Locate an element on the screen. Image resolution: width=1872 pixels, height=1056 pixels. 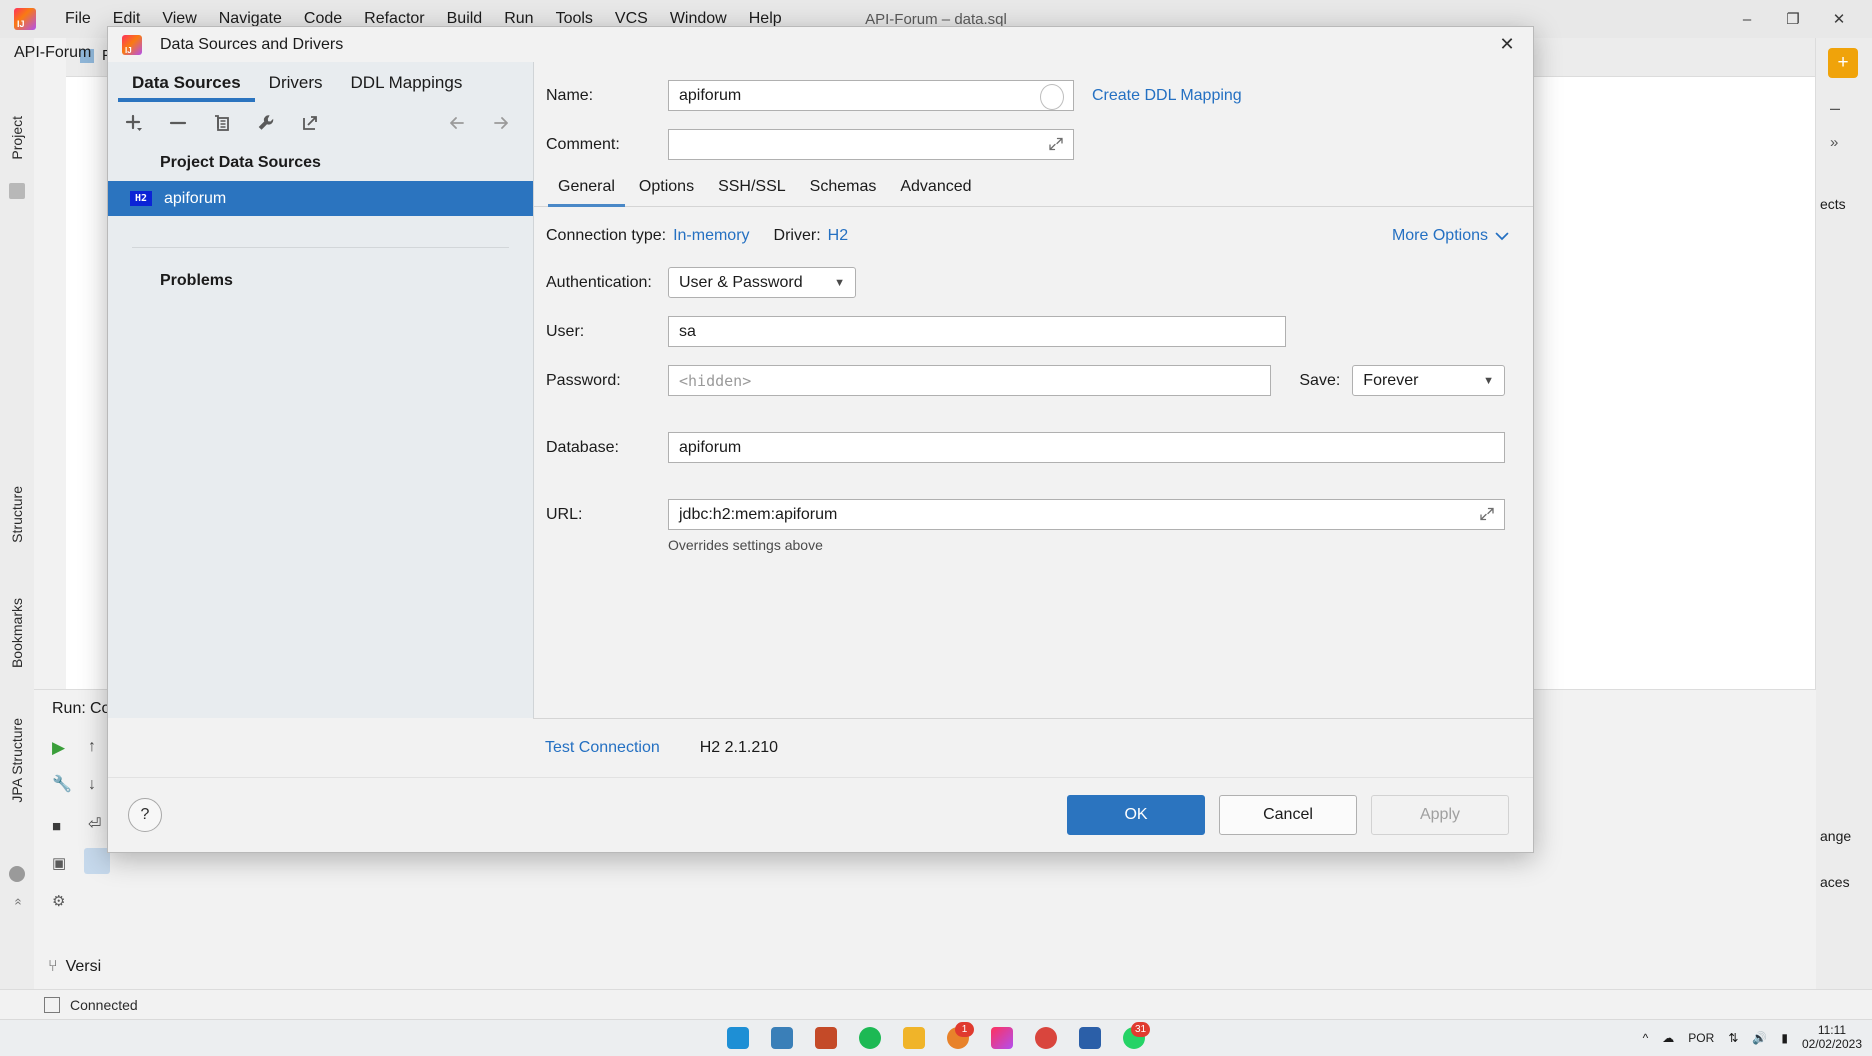
tab-schemas: Schemas is located at coordinates (843, 192).